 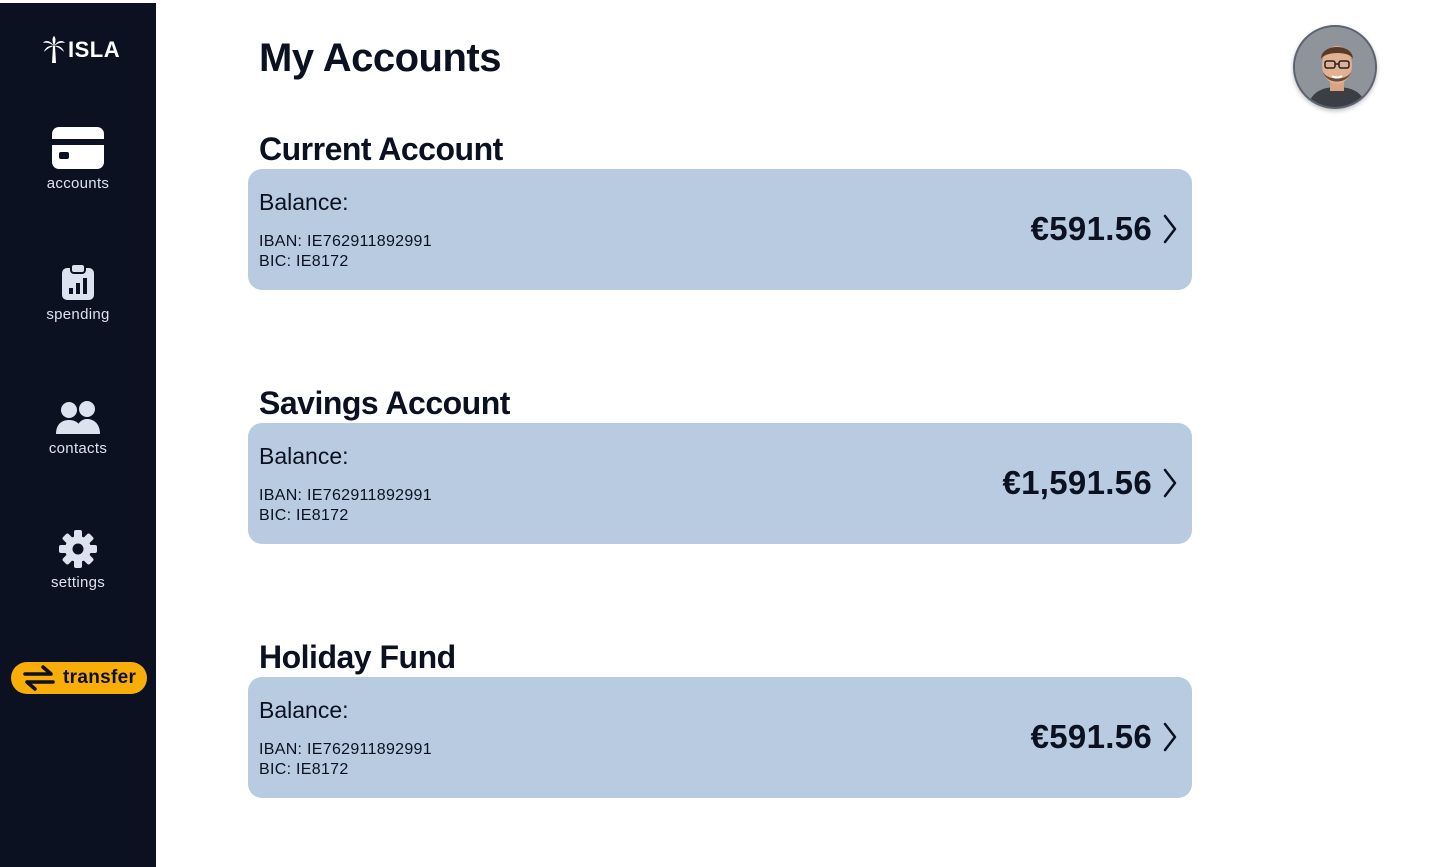 I want to click on gear-icon, so click(x=78, y=549).